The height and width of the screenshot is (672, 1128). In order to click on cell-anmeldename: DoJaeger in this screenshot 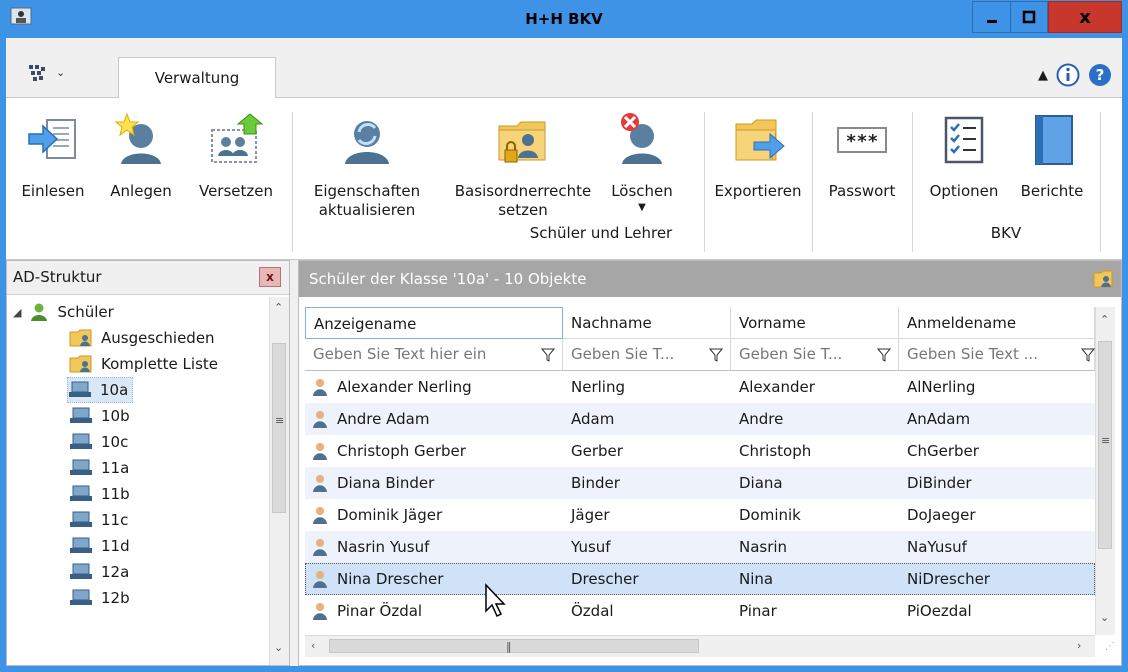, I will do `click(941, 515)`.